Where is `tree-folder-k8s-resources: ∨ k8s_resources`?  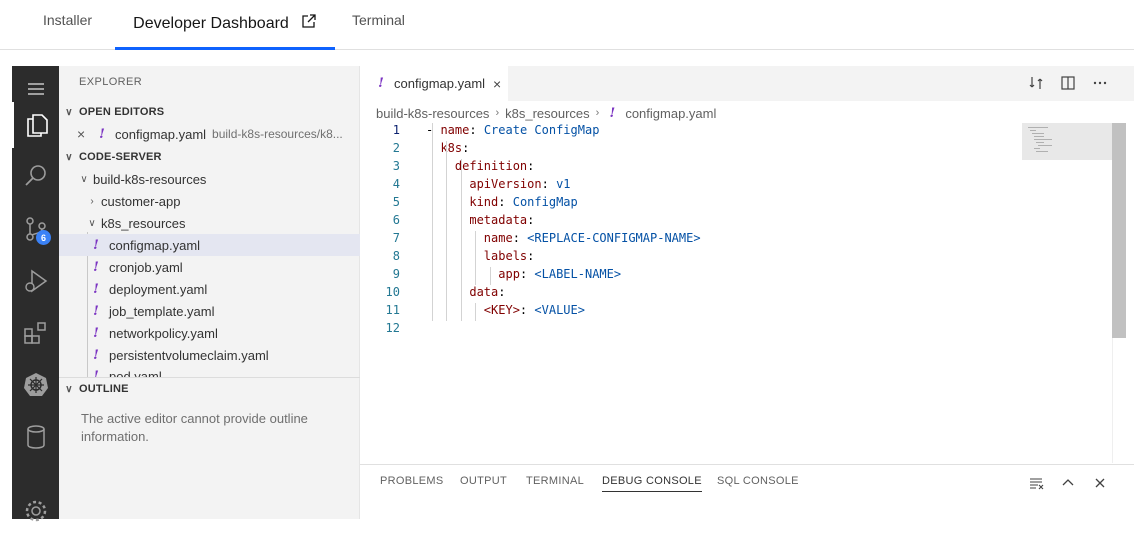 tree-folder-k8s-resources: ∨ k8s_resources is located at coordinates (209, 223).